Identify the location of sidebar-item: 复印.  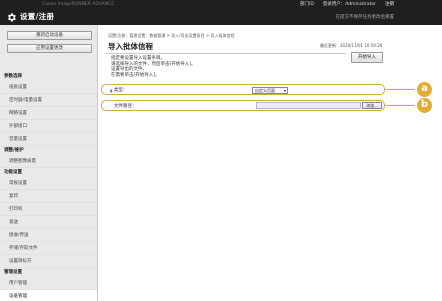
(48, 196).